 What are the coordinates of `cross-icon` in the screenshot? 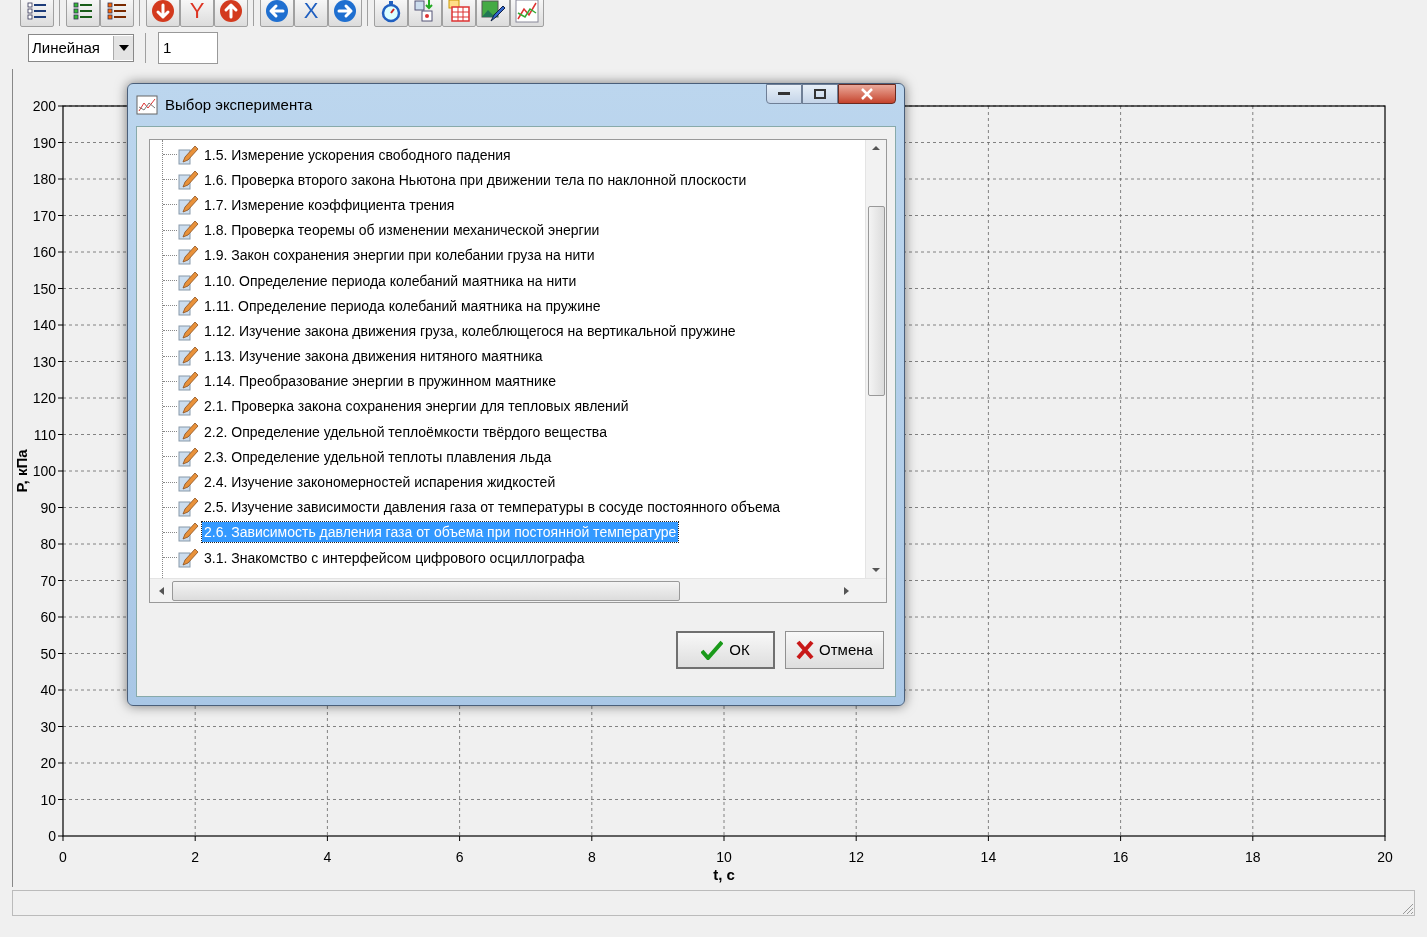 It's located at (805, 650).